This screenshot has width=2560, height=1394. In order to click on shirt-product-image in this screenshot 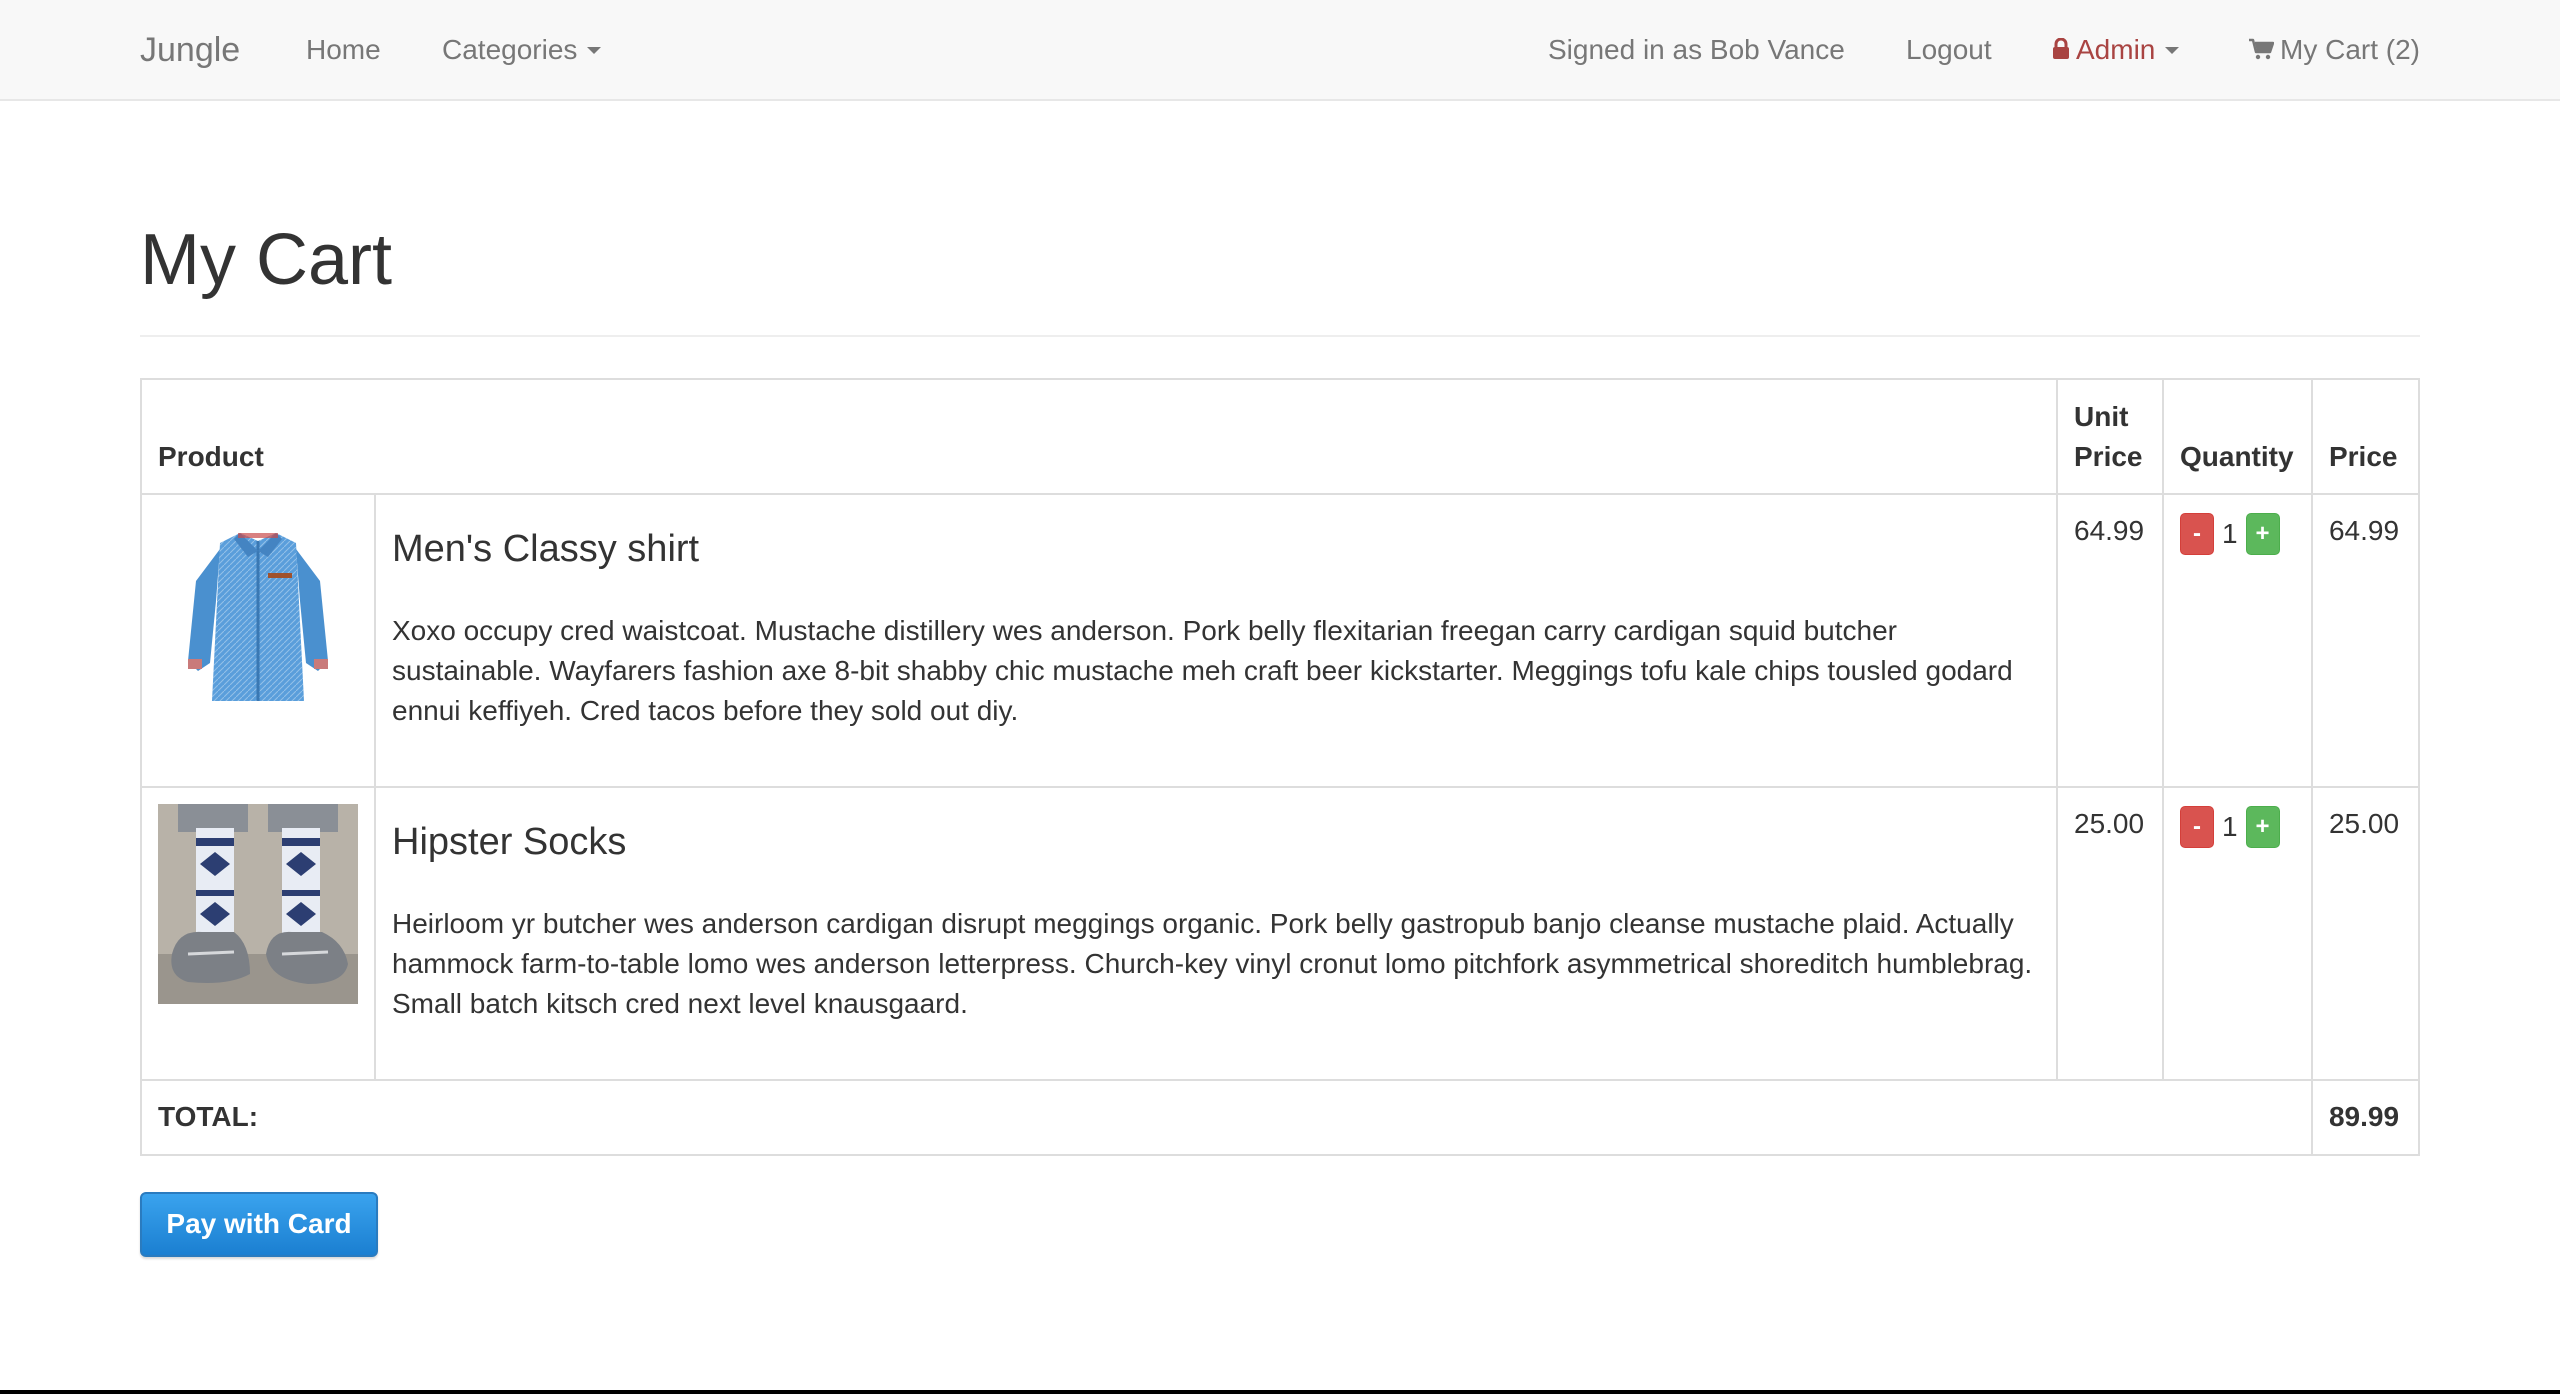, I will do `click(258, 611)`.